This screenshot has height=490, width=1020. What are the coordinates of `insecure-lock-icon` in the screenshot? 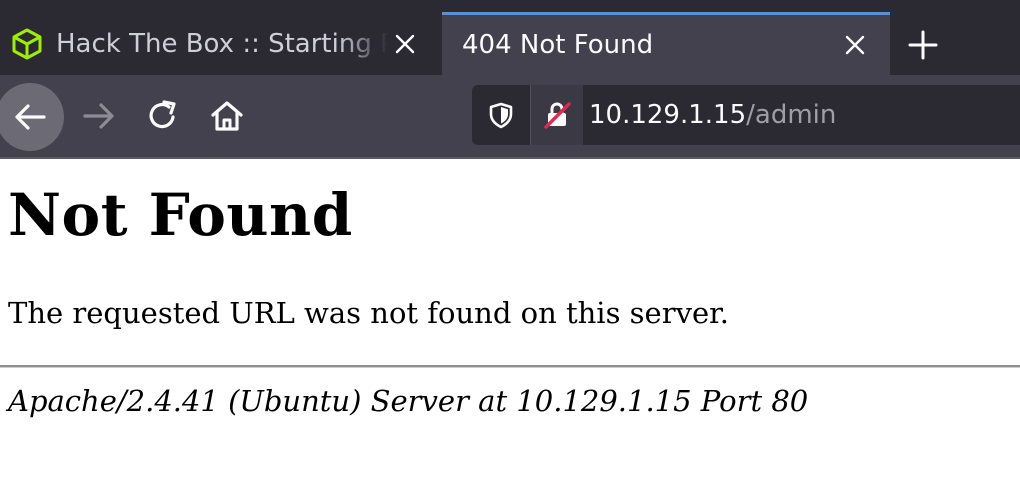 It's located at (557, 115).